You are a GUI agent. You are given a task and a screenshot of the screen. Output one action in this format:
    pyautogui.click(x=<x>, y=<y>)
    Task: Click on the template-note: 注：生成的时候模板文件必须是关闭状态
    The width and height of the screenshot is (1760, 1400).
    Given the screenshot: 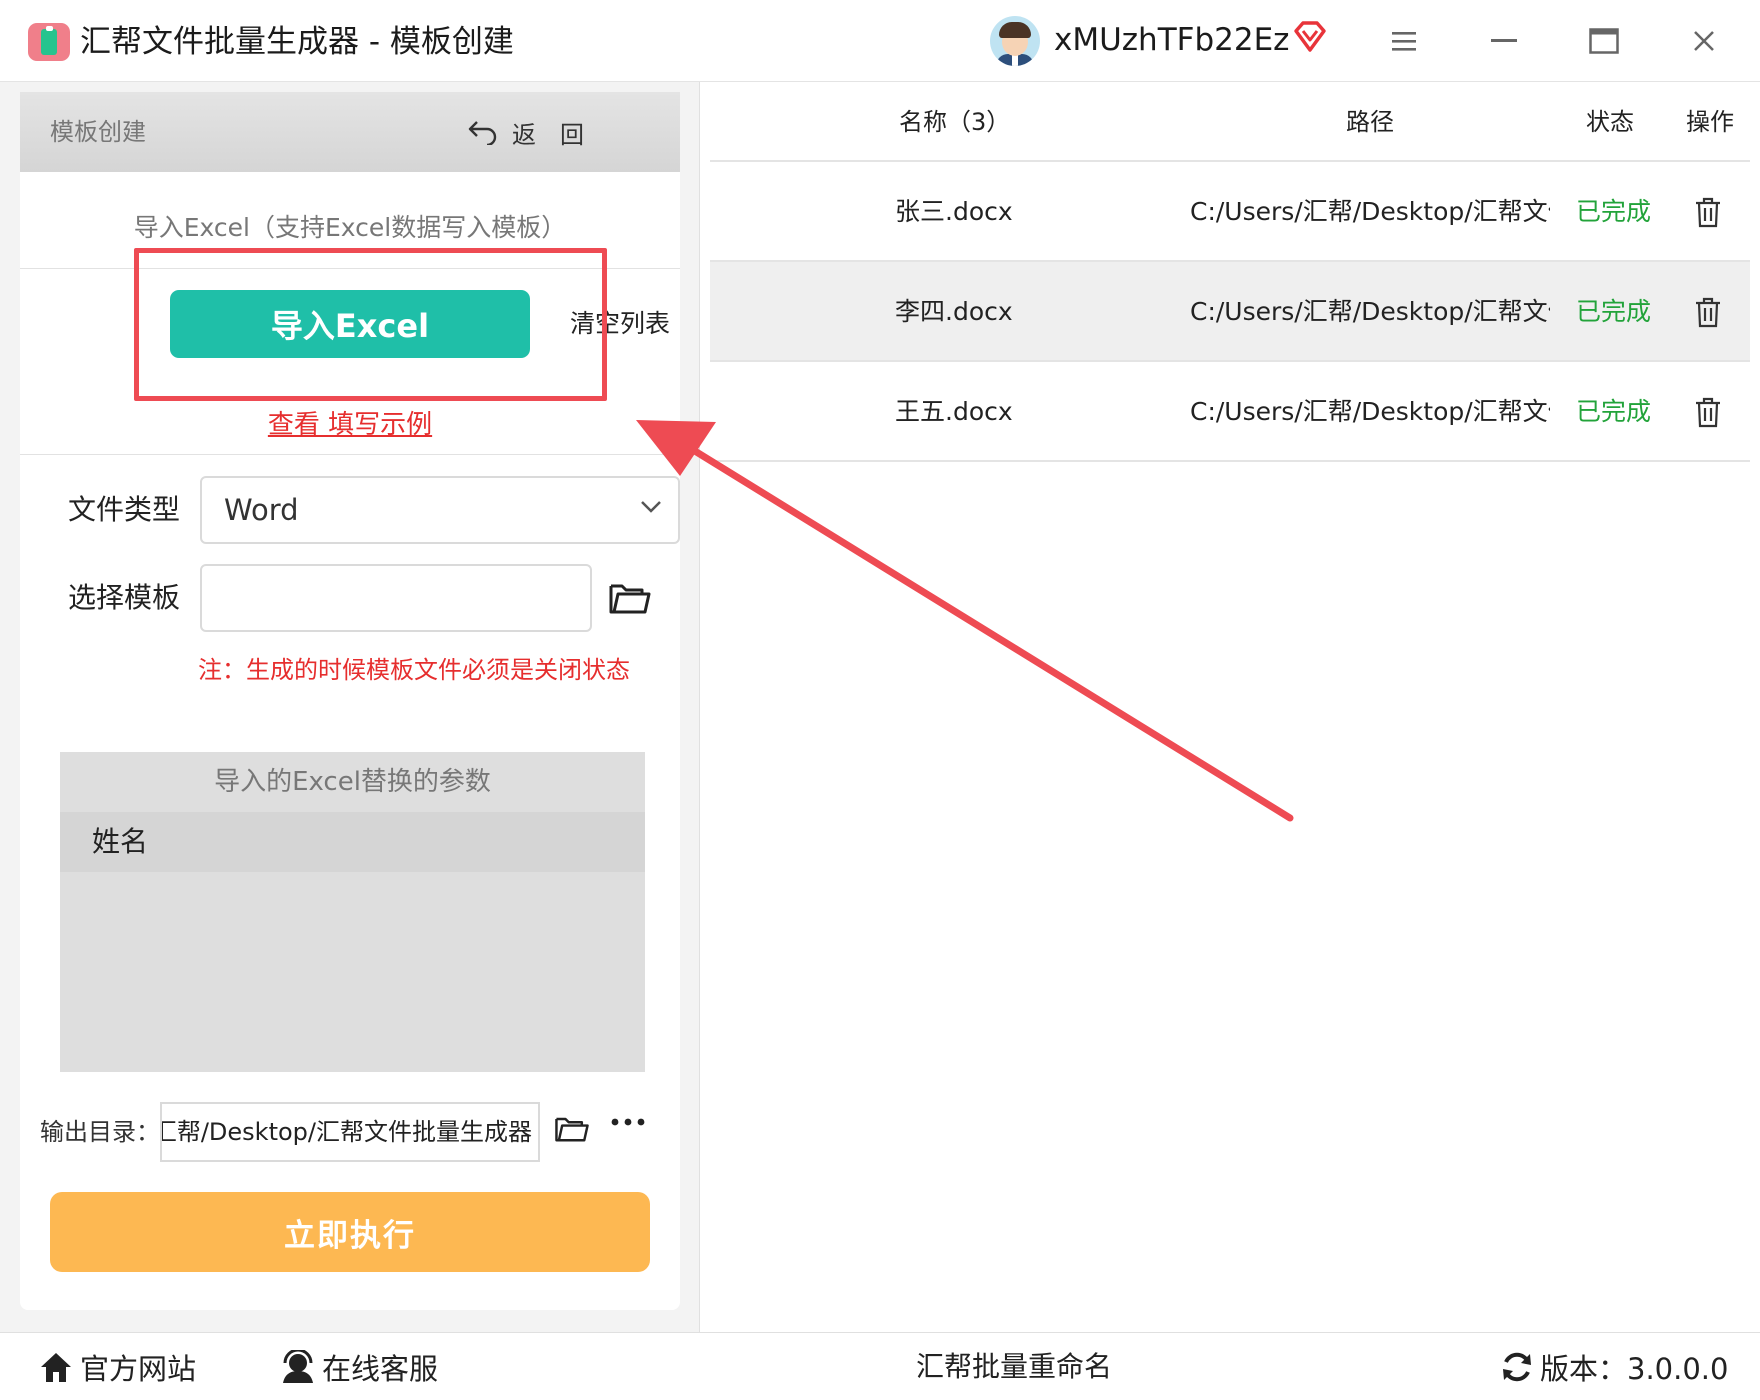 What is the action you would take?
    pyautogui.click(x=414, y=670)
    